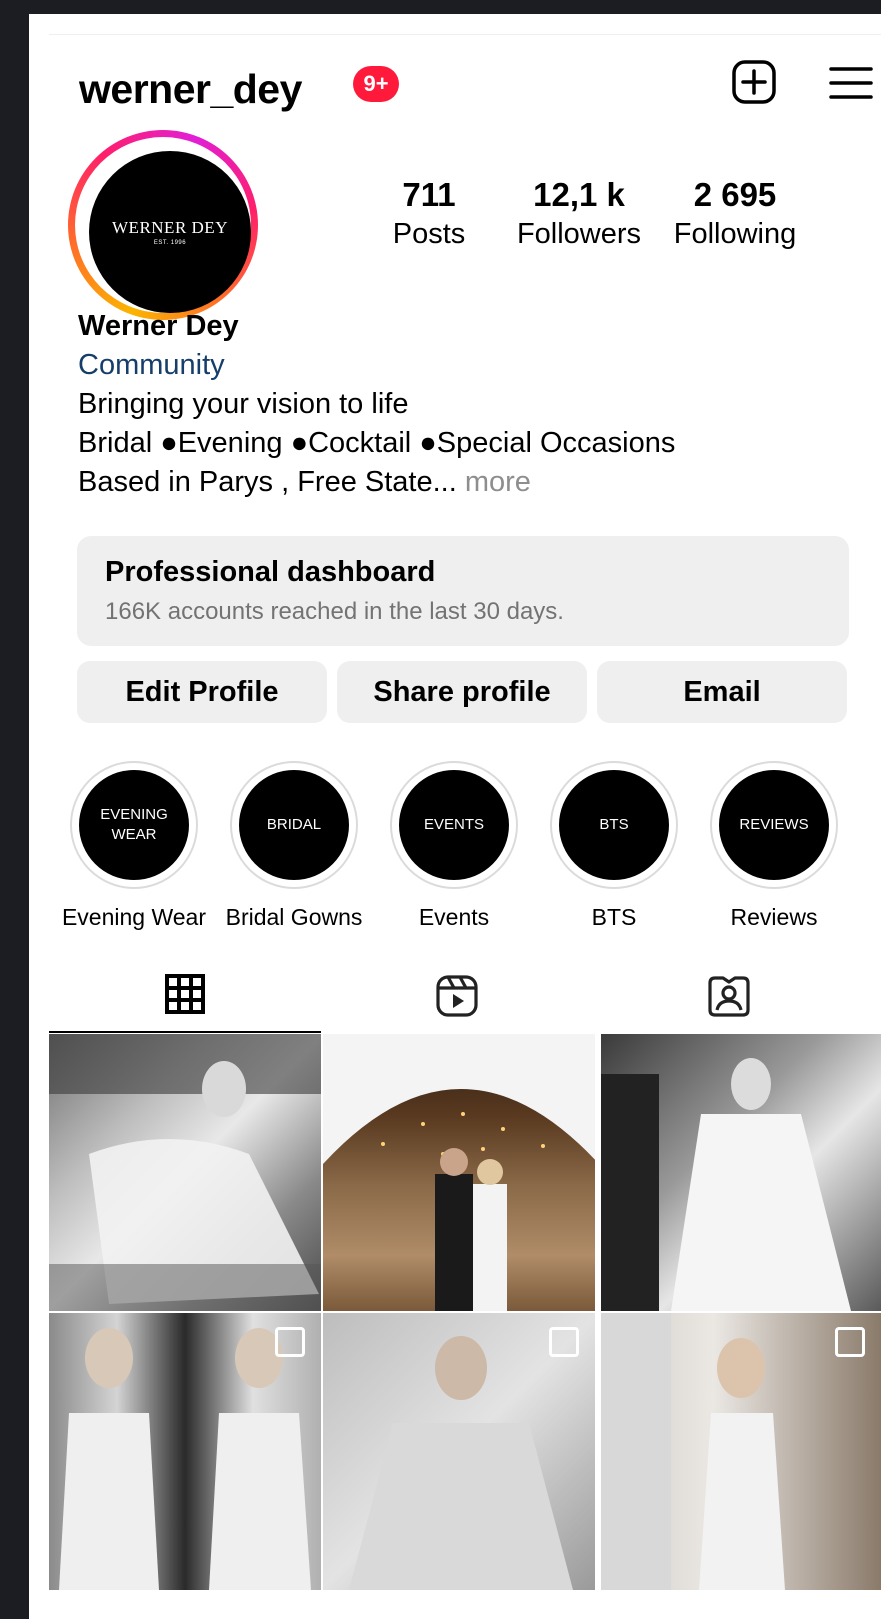 The image size is (881, 1619). What do you see at coordinates (429, 194) in the screenshot?
I see `posts-count: 711` at bounding box center [429, 194].